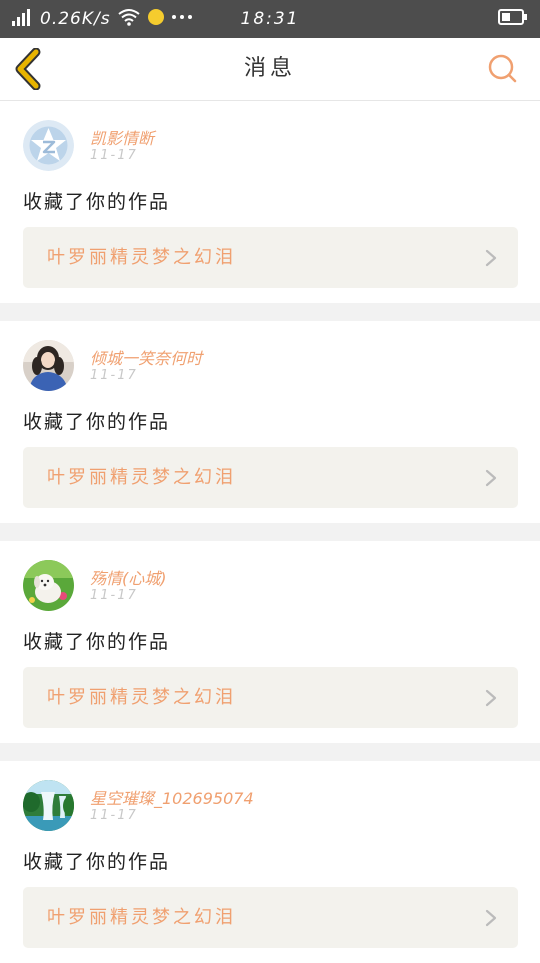  I want to click on qzone-logo-avatar, so click(48, 145).